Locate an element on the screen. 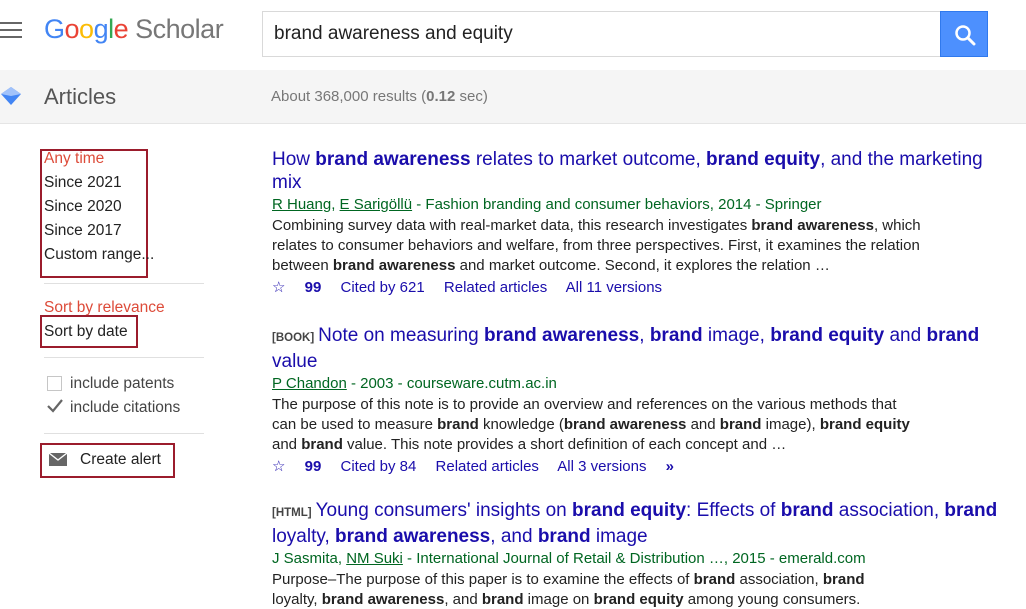 The height and width of the screenshot is (609, 1026). text-segment: Young consumers' insights on is located at coordinates (444, 510).